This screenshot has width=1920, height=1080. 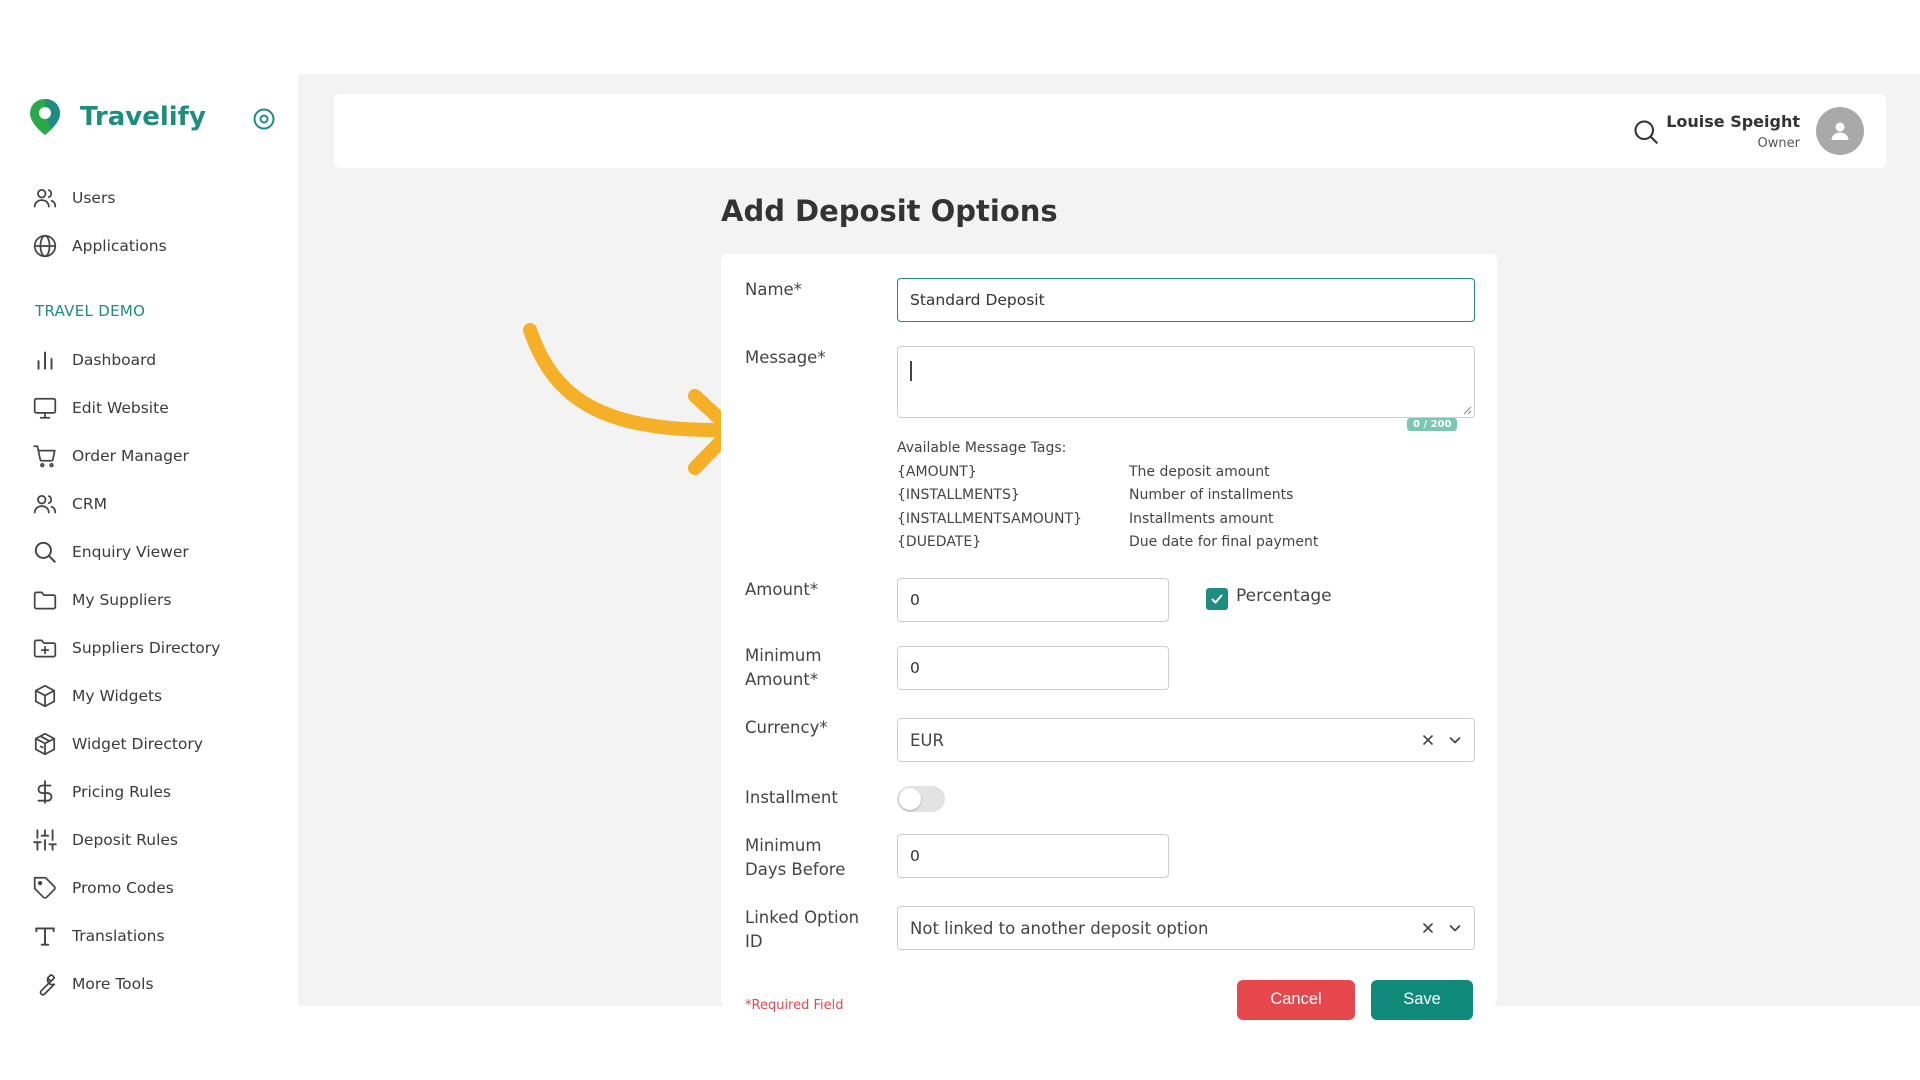 I want to click on sidebar-item-promo-codes: Promo Codes, so click(x=162, y=888).